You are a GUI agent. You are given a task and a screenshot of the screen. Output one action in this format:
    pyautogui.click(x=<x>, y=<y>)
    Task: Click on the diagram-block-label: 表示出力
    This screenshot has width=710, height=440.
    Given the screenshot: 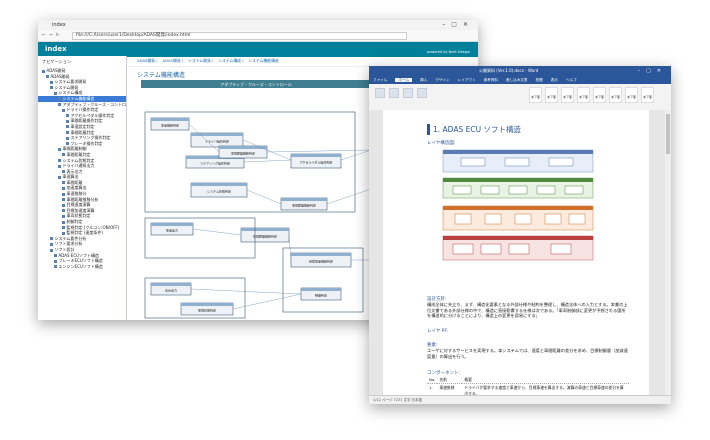 What is the action you would take?
    pyautogui.click(x=171, y=290)
    